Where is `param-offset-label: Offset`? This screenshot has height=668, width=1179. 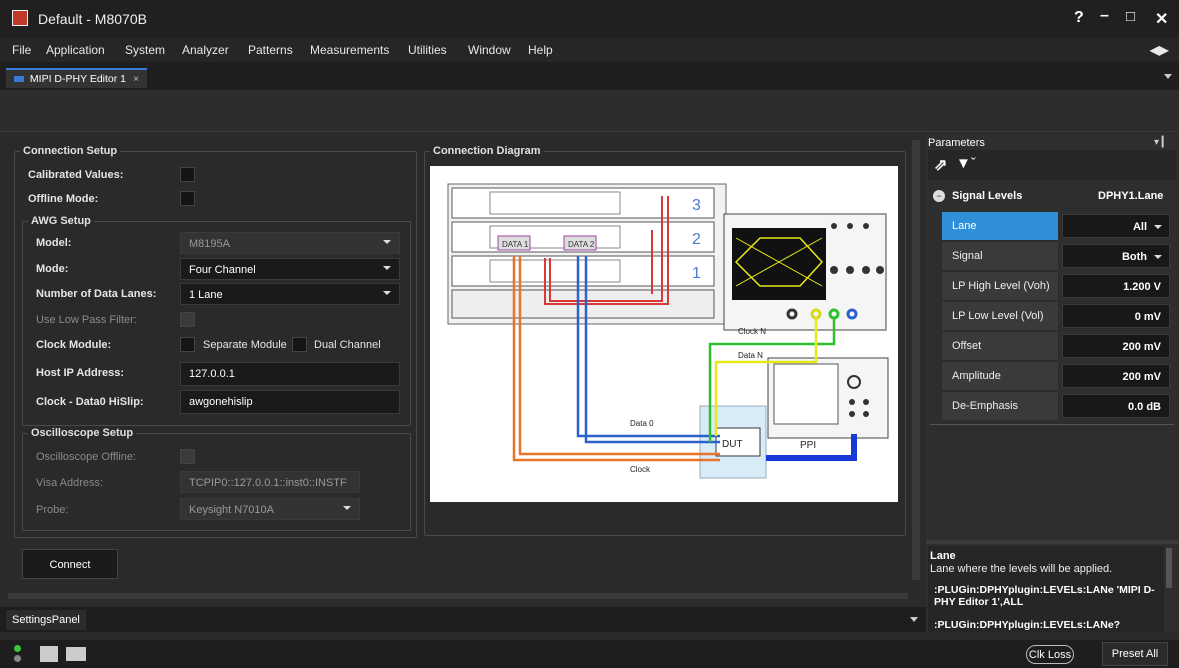
param-offset-label: Offset is located at coordinates (1000, 346).